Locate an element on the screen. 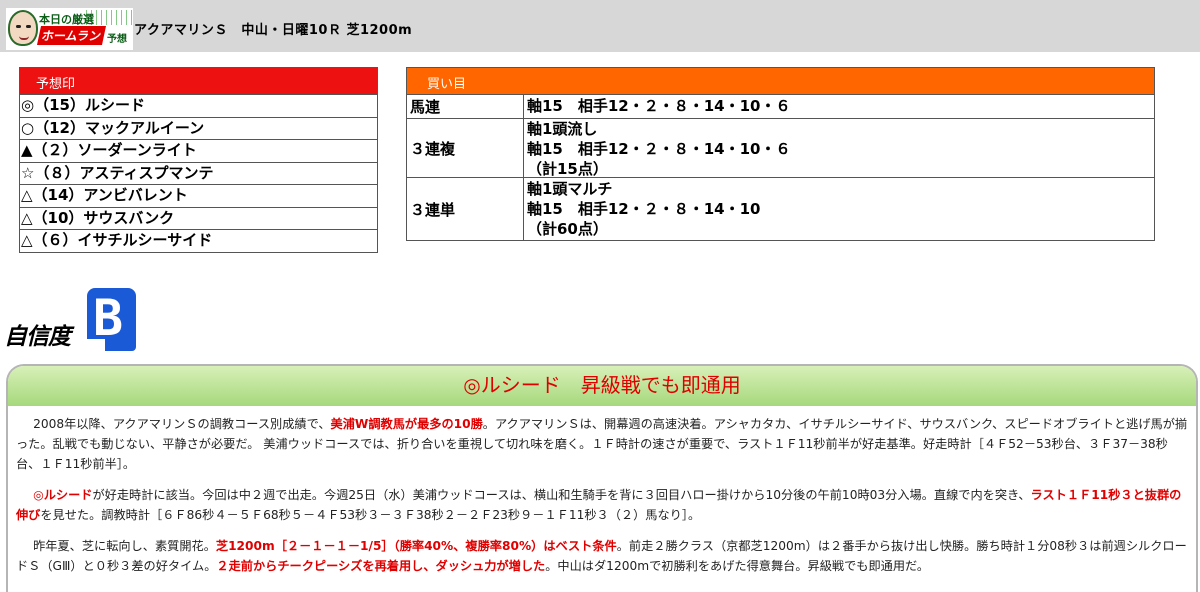 The image size is (1200, 592). bet-line: 軸1頭流し is located at coordinates (562, 129).